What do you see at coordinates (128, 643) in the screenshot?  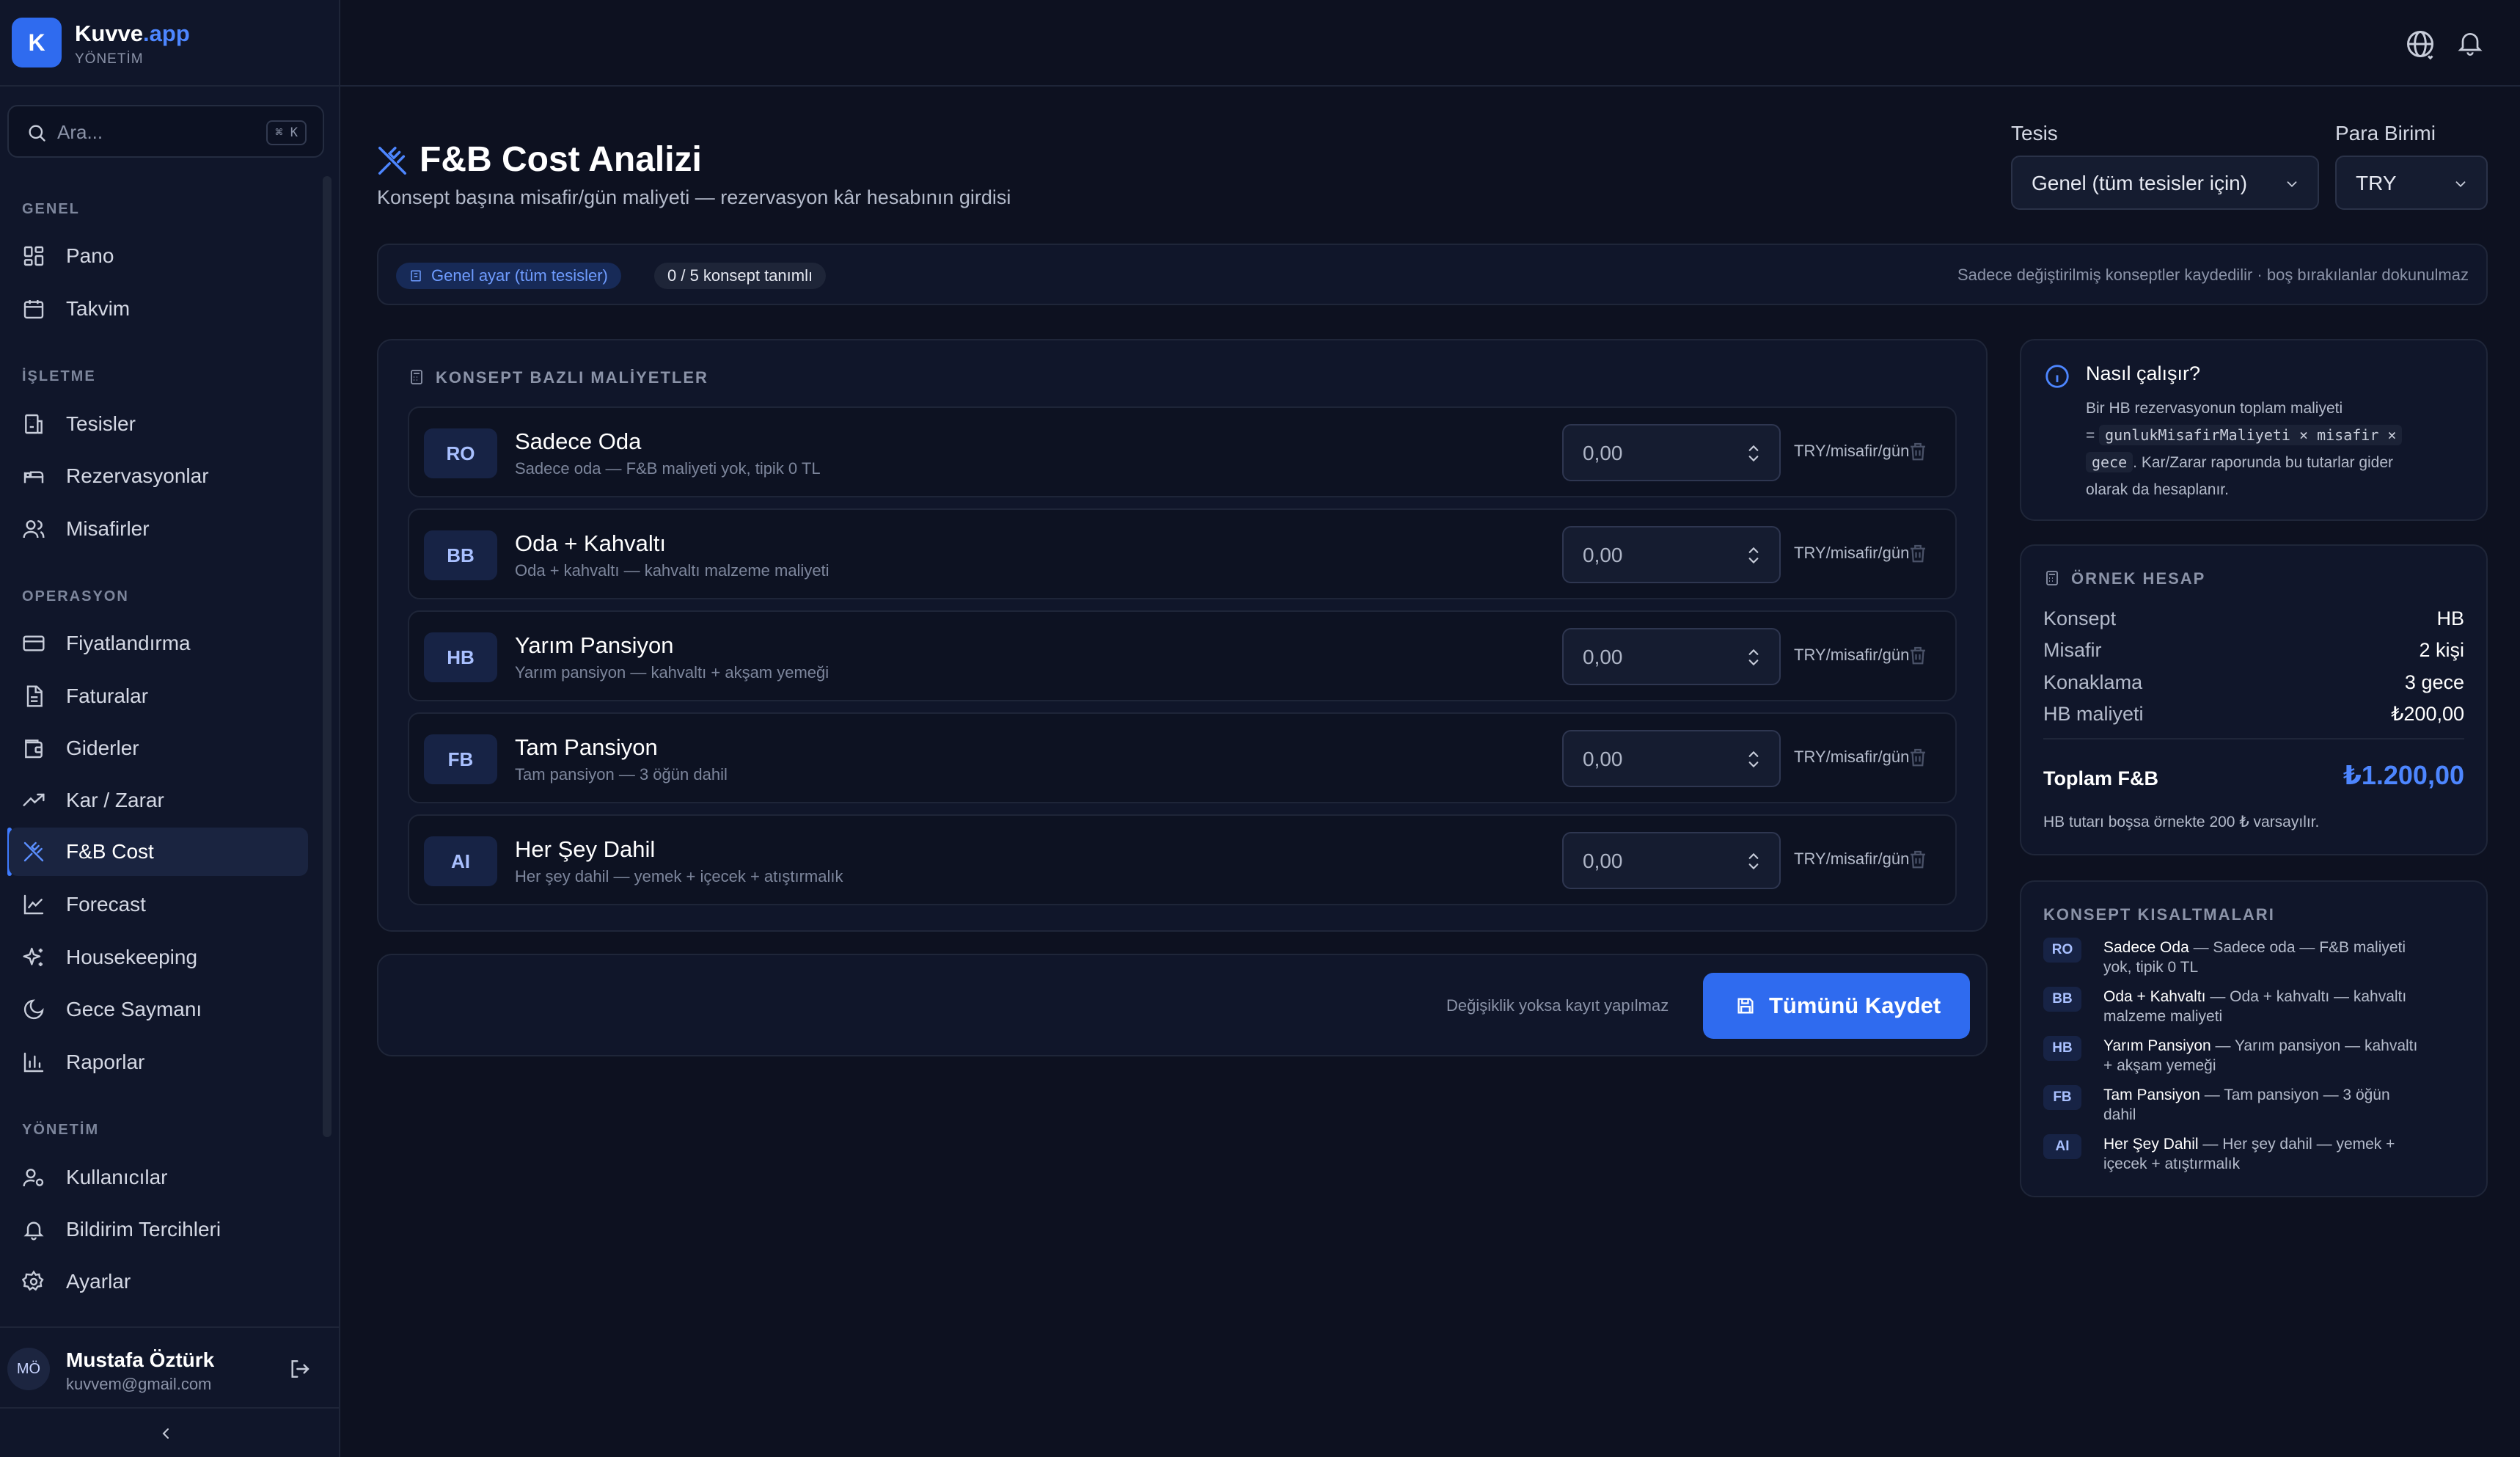 I see `sidebar-item-label: Fiyatlandırma` at bounding box center [128, 643].